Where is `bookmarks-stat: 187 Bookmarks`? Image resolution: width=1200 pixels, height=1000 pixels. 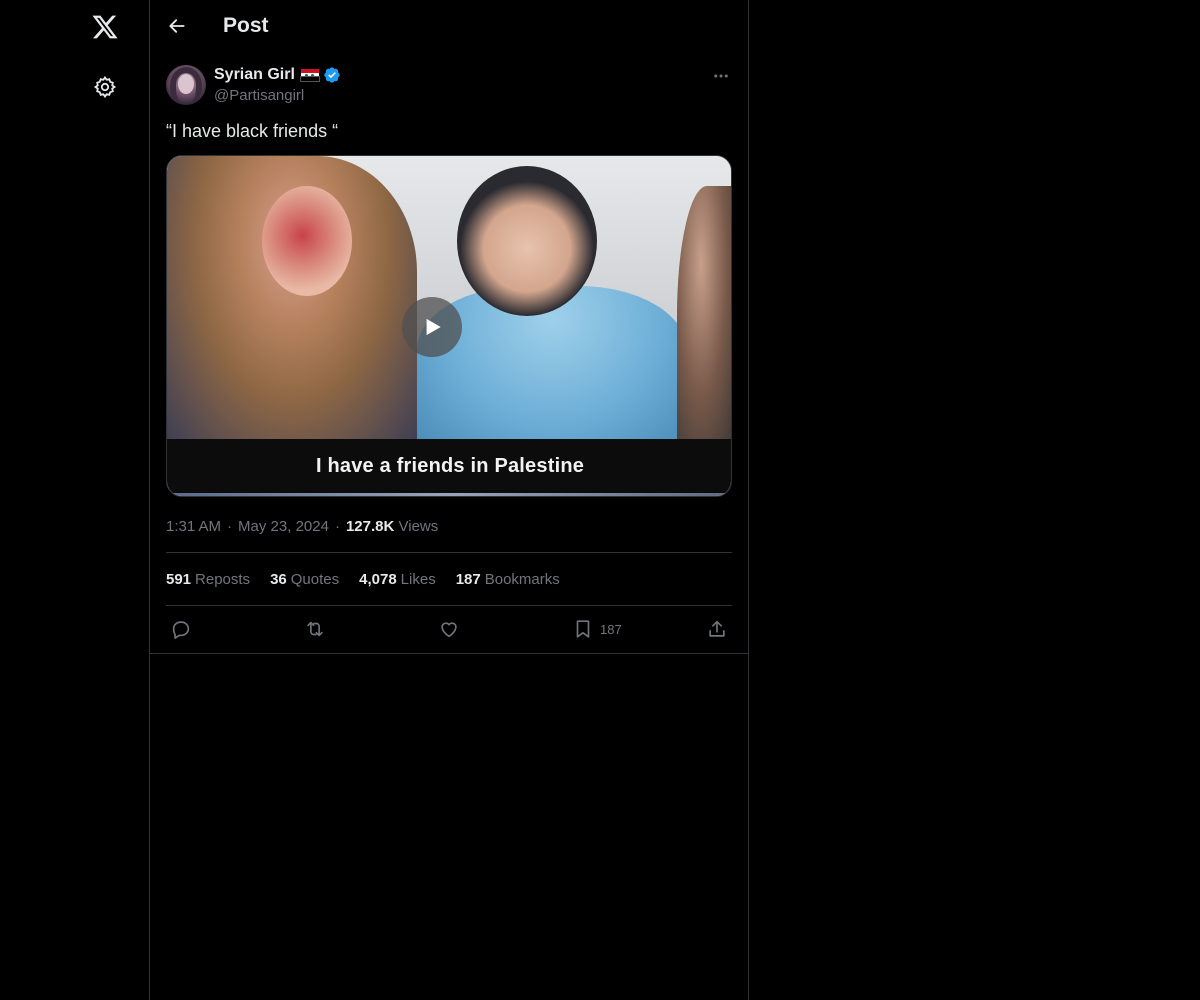 bookmarks-stat: 187 Bookmarks is located at coordinates (508, 579).